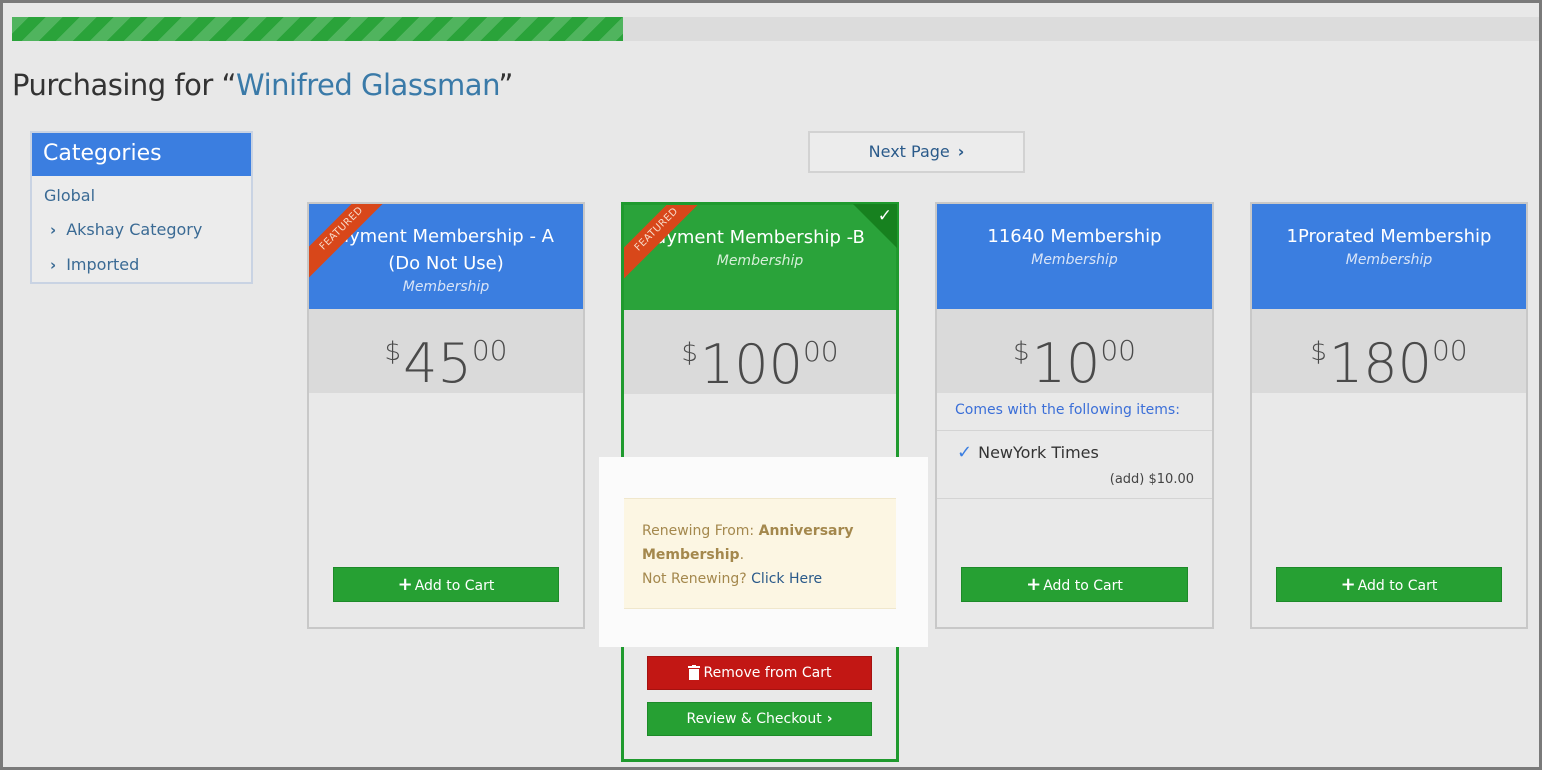 The height and width of the screenshot is (770, 1542). I want to click on category-label: Akshay Category, so click(134, 229).